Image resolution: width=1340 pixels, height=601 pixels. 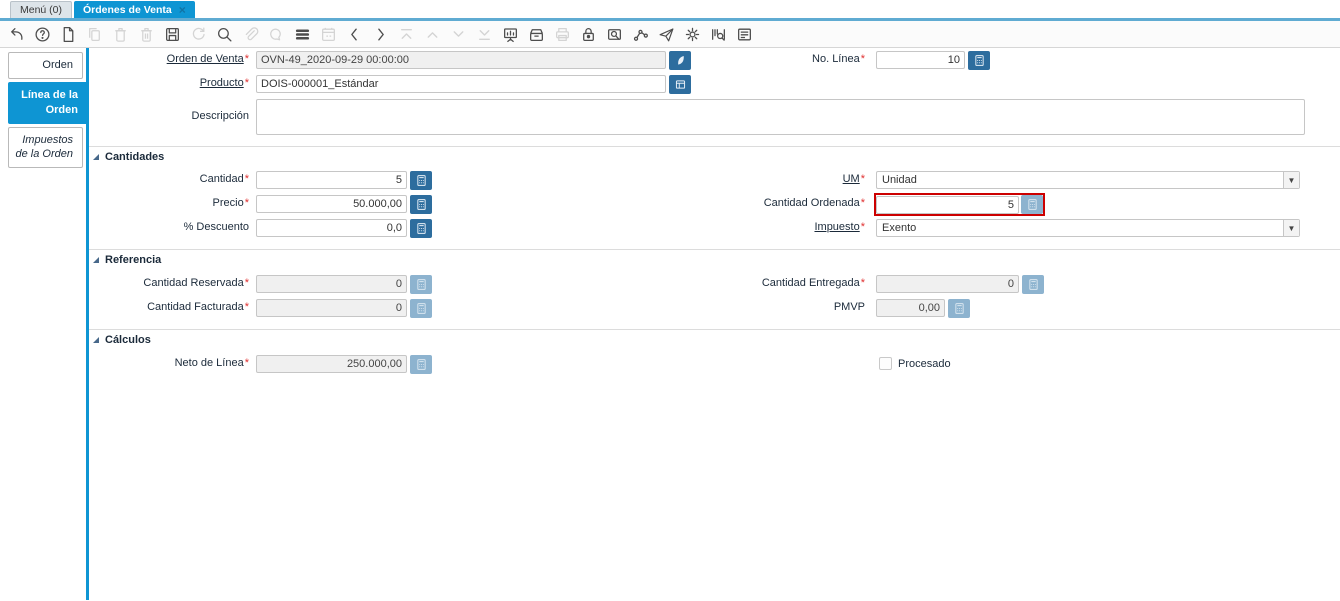 I want to click on sidebar-tab-orden-label: Orden, so click(x=57, y=65).